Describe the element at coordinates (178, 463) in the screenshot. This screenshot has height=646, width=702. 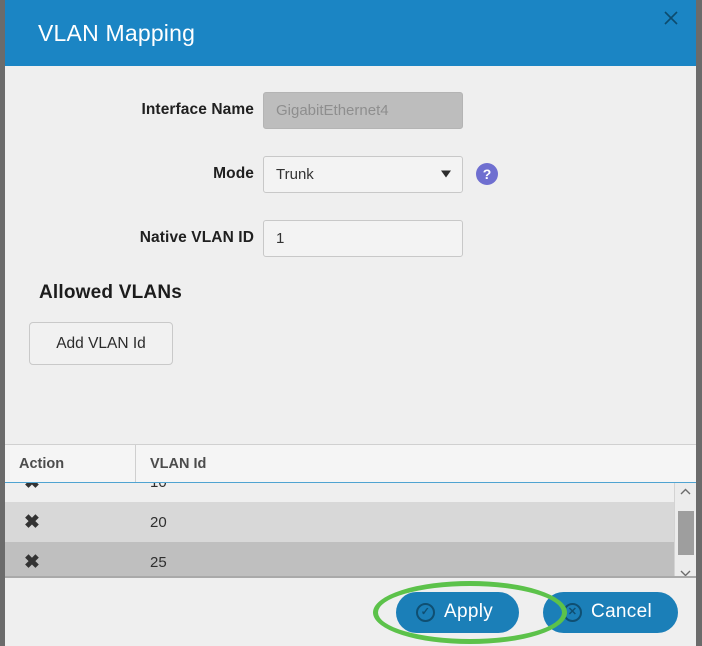
I see `column-header-vlan-id: VLAN Id` at that location.